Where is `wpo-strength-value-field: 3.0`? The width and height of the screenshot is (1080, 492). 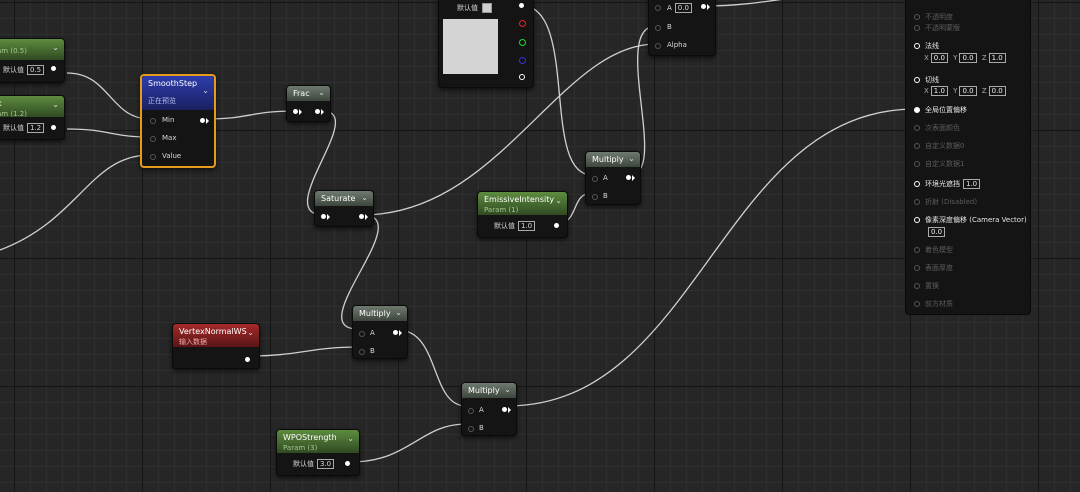 wpo-strength-value-field: 3.0 is located at coordinates (326, 464).